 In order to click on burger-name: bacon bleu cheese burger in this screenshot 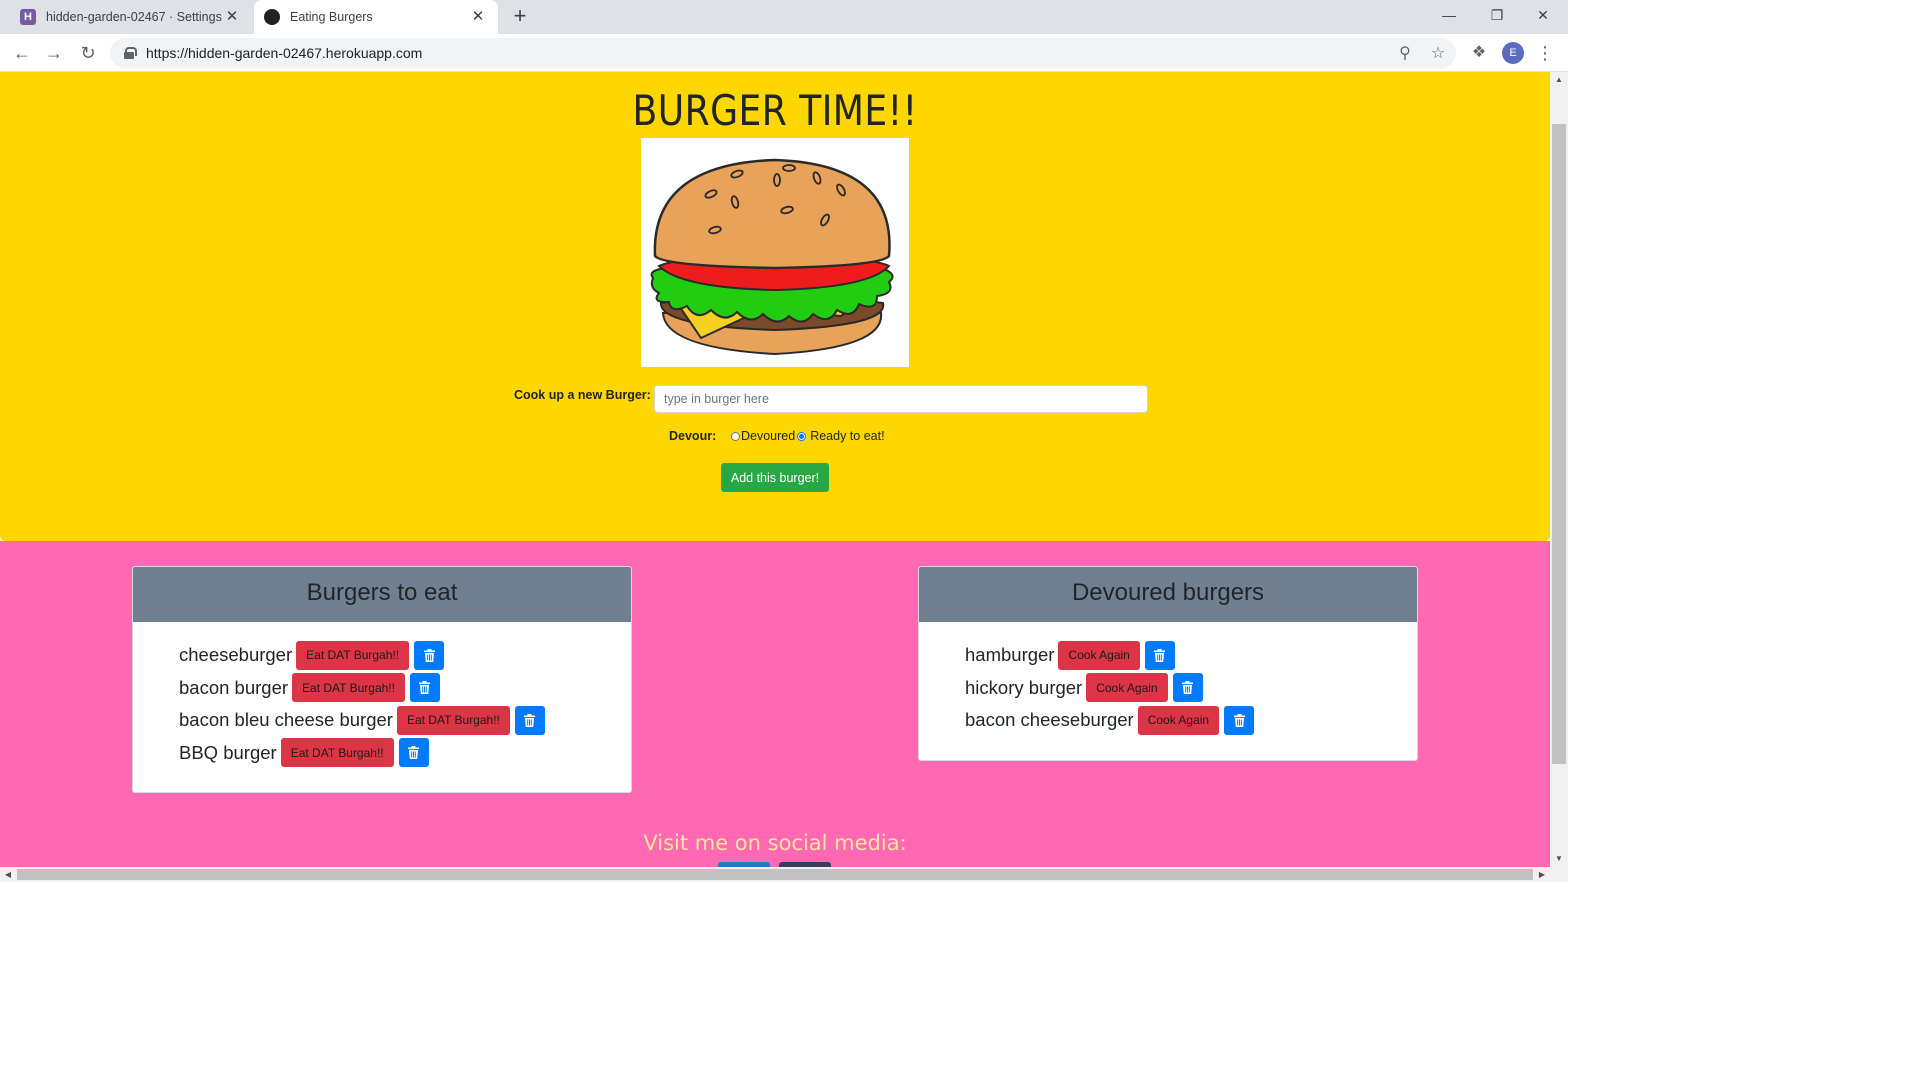, I will do `click(286, 720)`.